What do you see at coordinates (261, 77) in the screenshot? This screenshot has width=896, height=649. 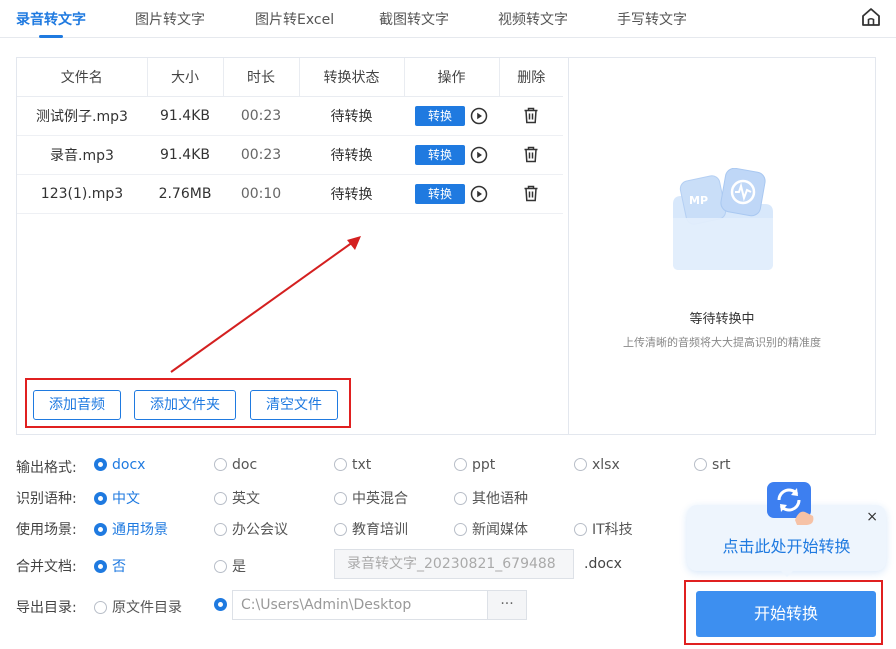 I see `header-duration: 时长` at bounding box center [261, 77].